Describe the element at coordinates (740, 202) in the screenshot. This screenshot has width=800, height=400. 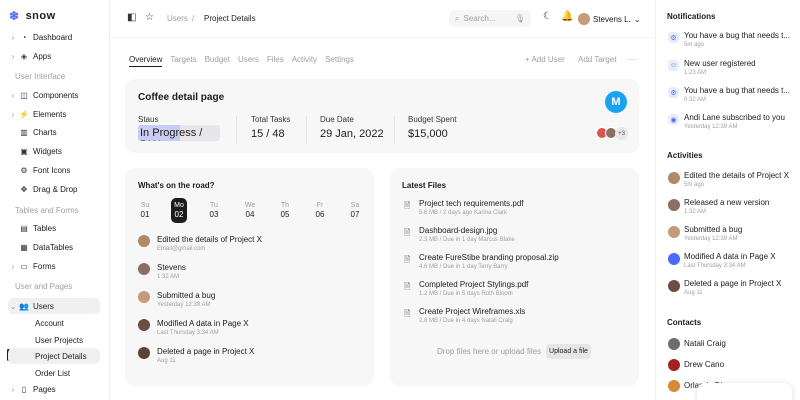
I see `activity-title: Released a new version` at that location.